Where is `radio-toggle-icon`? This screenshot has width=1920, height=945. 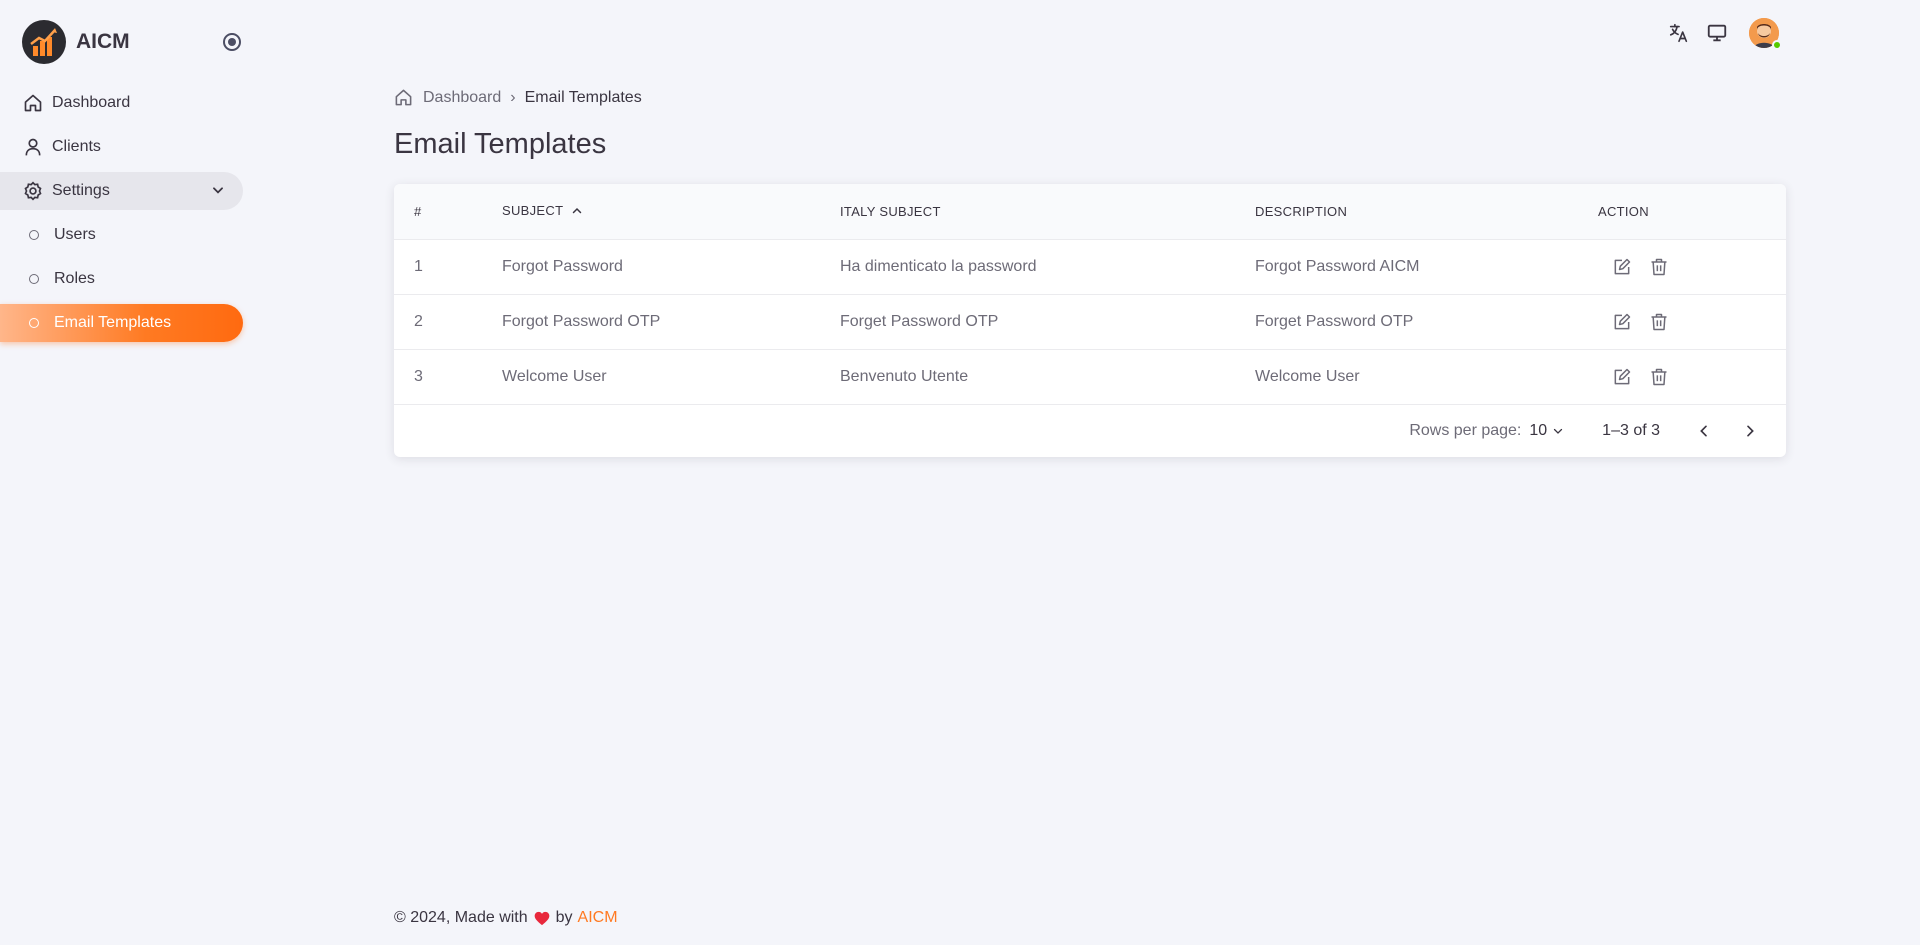 radio-toggle-icon is located at coordinates (232, 42).